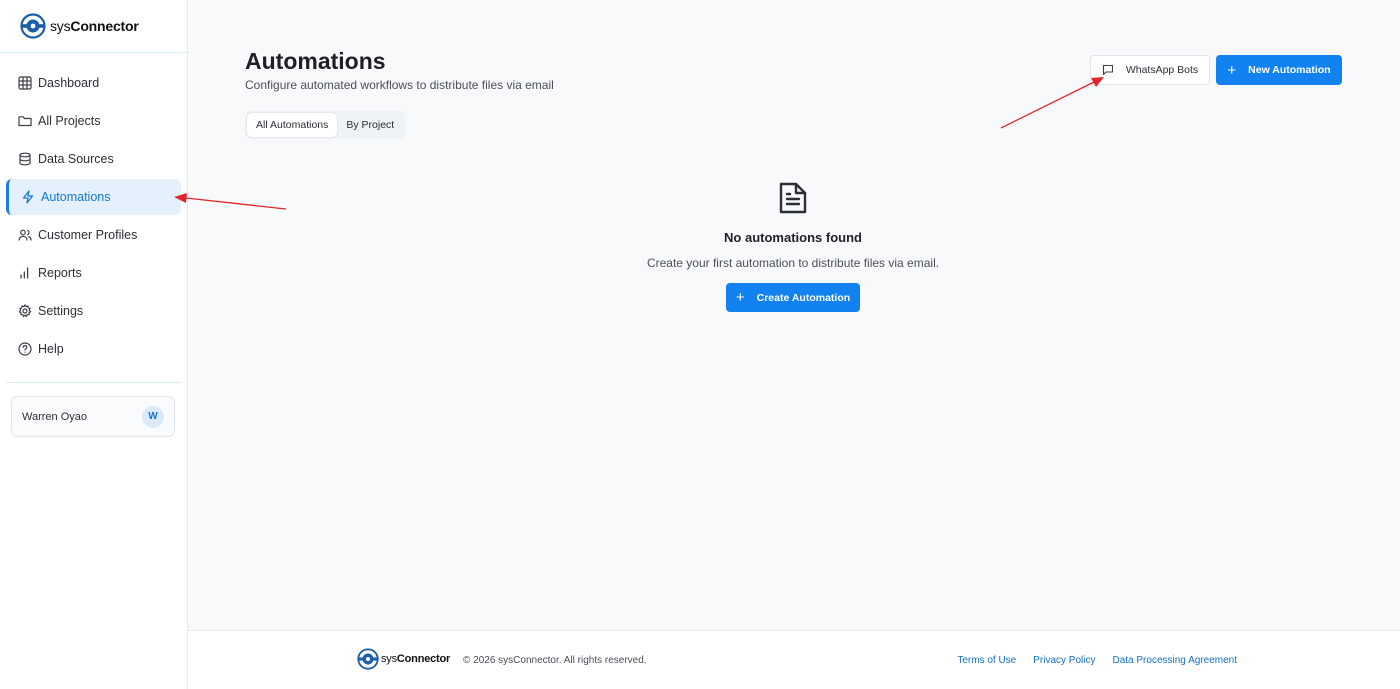  I want to click on database-icon, so click(25, 159).